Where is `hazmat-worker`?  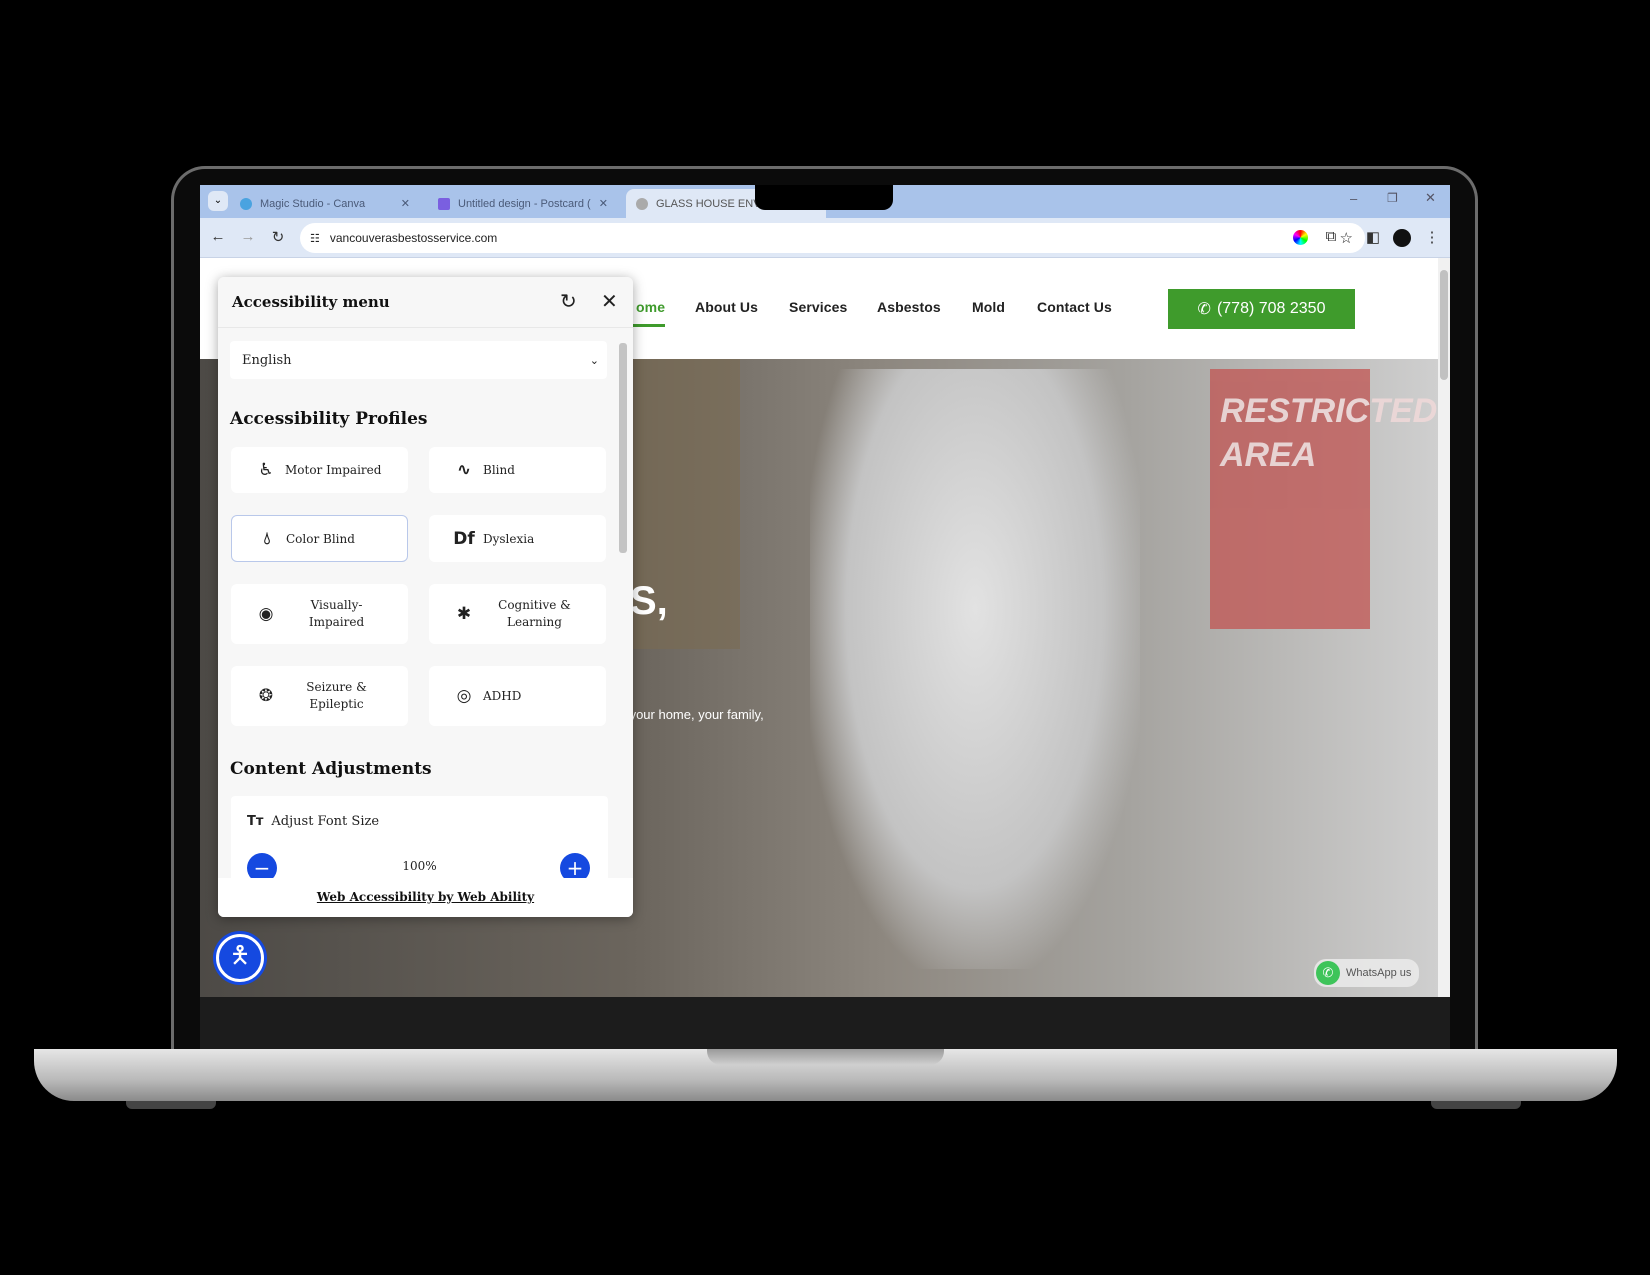 hazmat-worker is located at coordinates (975, 669).